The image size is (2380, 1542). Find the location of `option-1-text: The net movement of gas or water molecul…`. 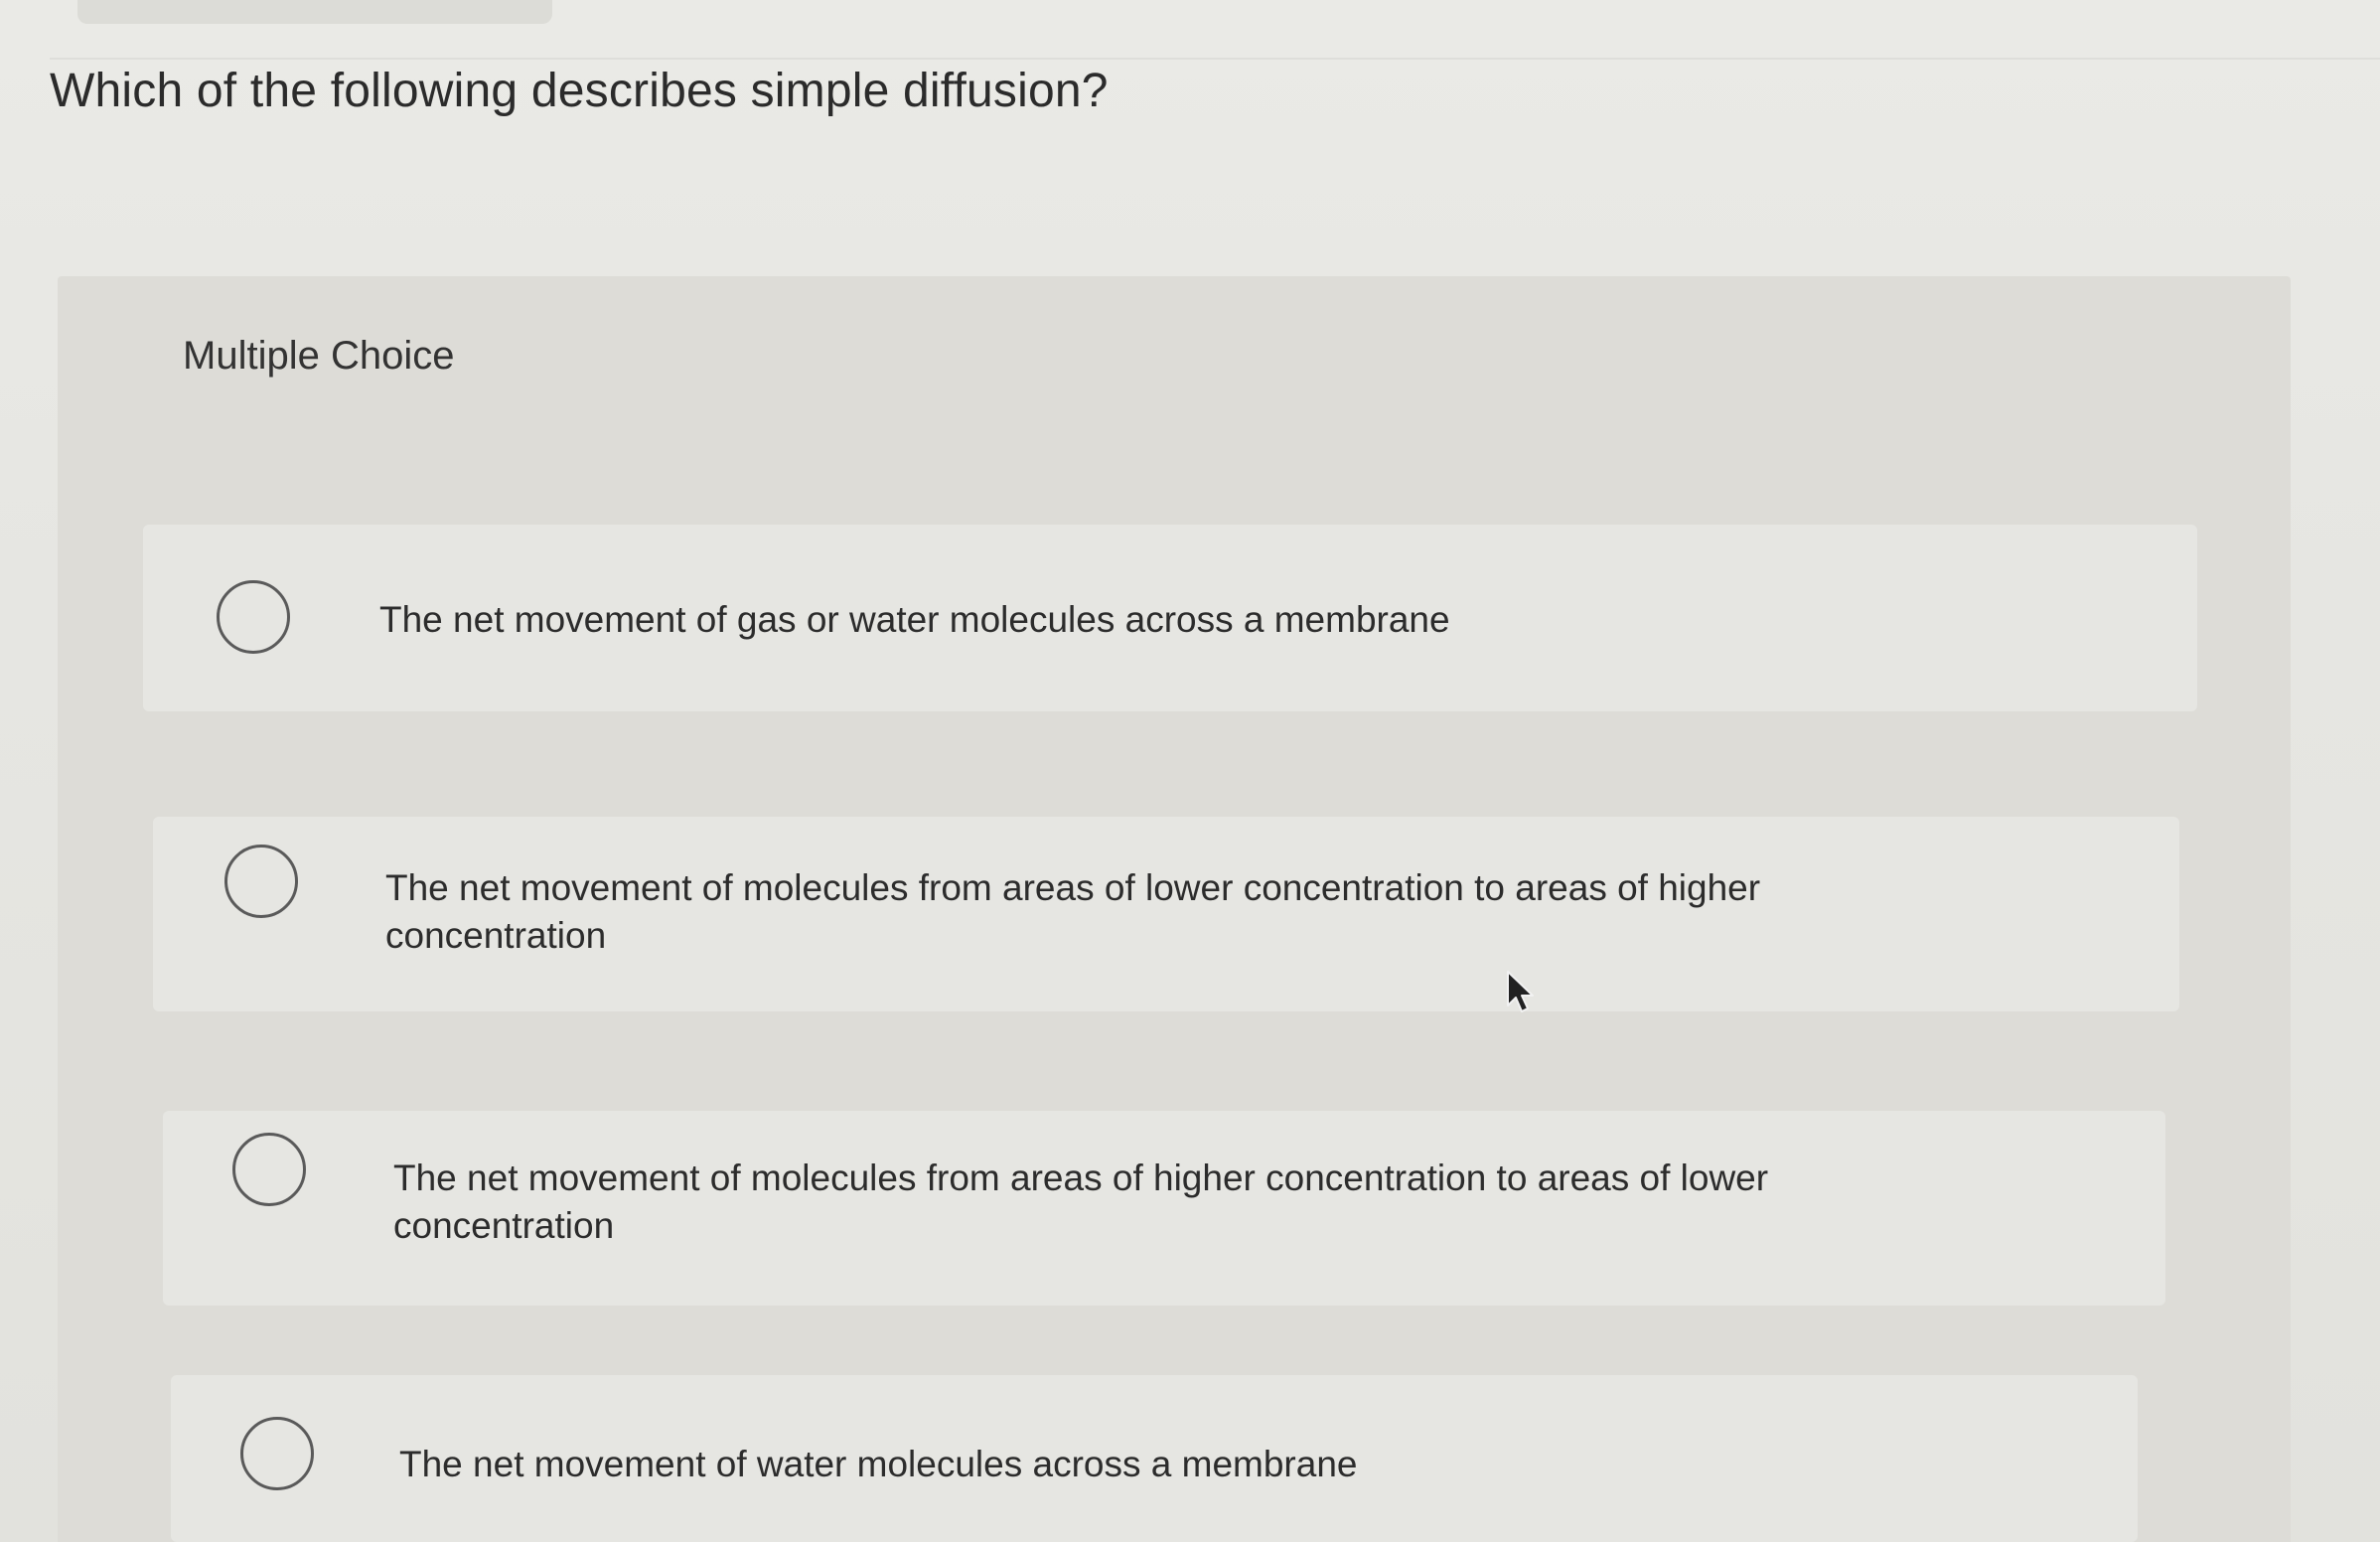

option-1-text: The net movement of gas or water molecul… is located at coordinates (914, 619).